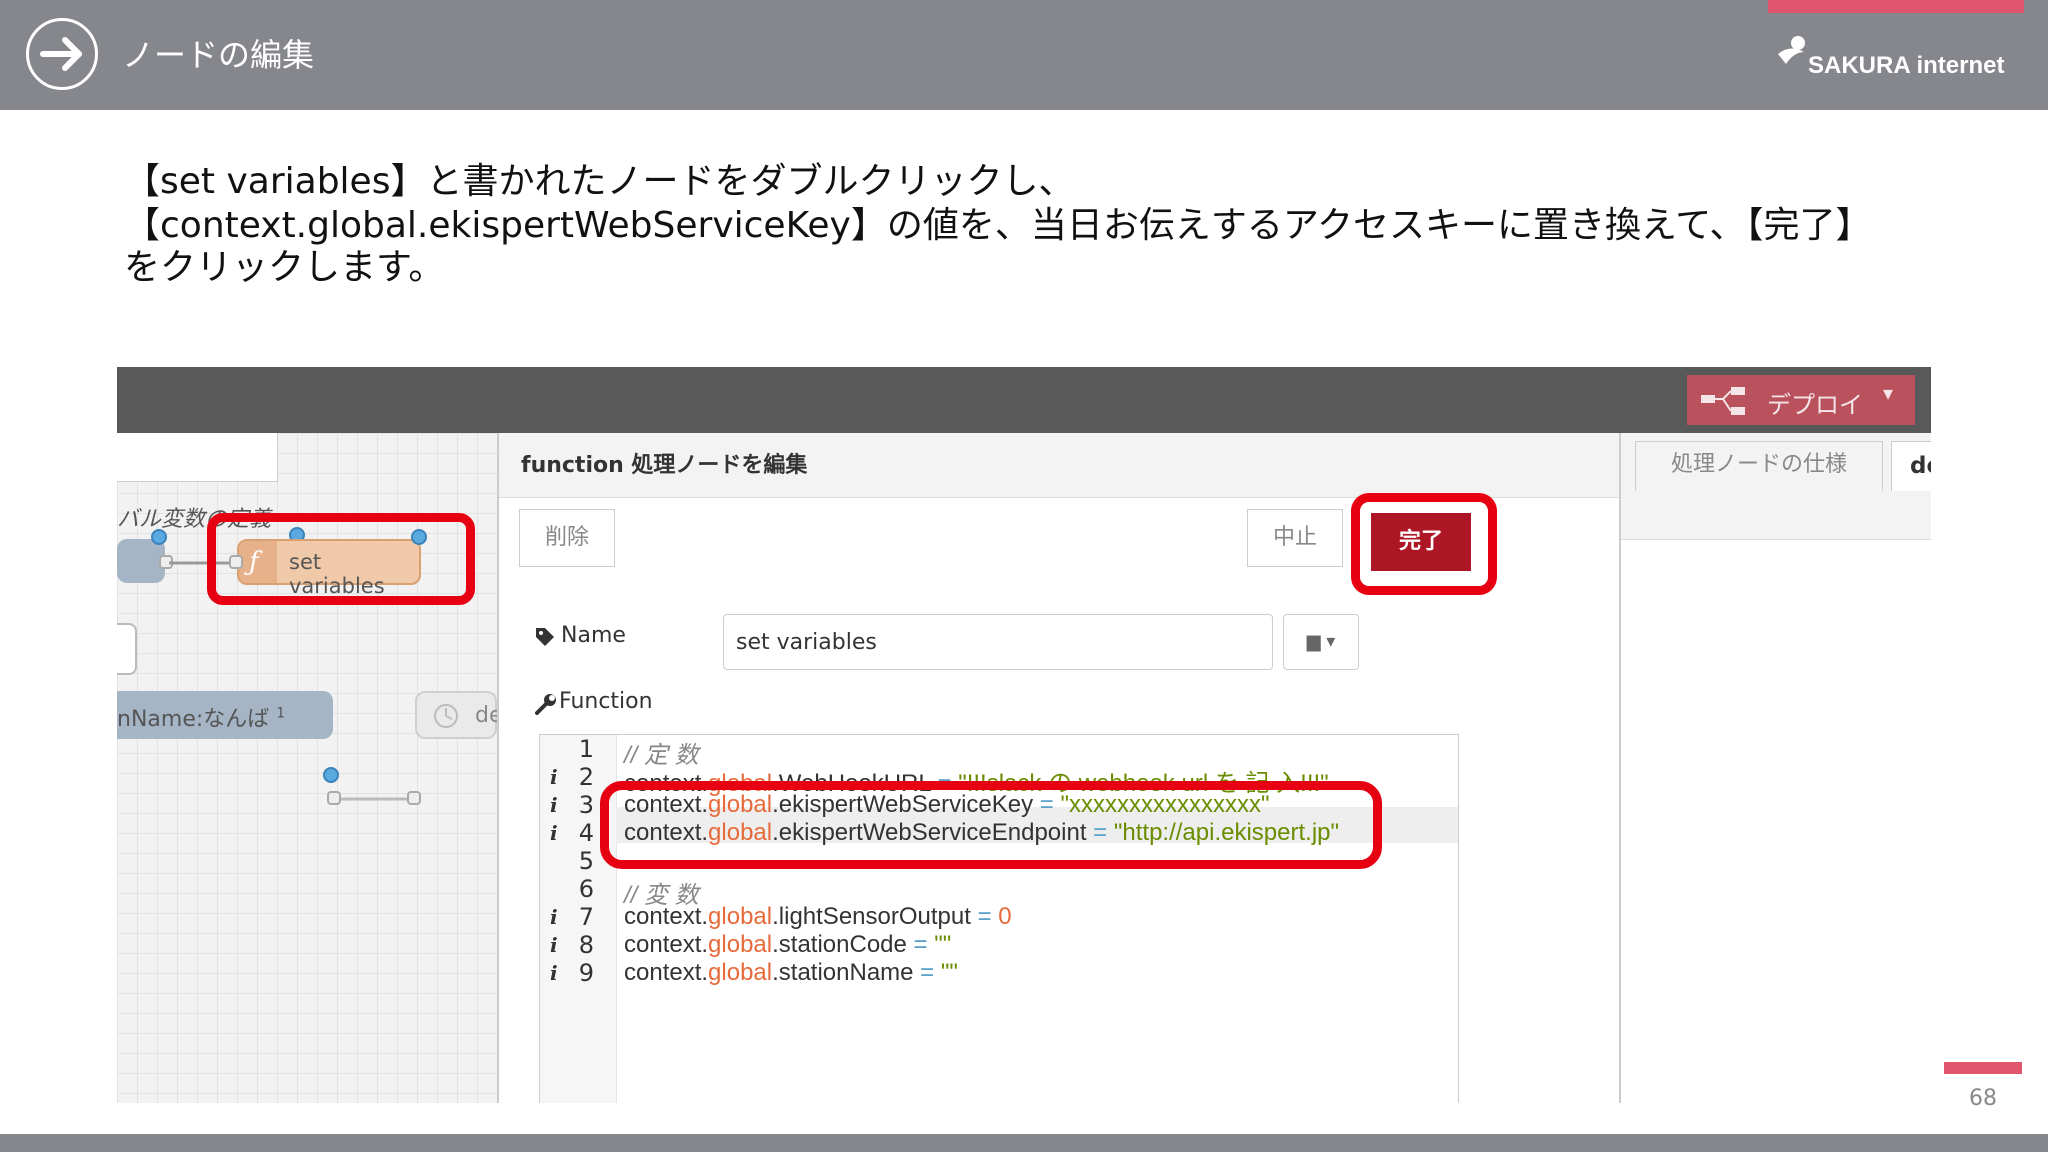  I want to click on line-number: 6, so click(586, 889).